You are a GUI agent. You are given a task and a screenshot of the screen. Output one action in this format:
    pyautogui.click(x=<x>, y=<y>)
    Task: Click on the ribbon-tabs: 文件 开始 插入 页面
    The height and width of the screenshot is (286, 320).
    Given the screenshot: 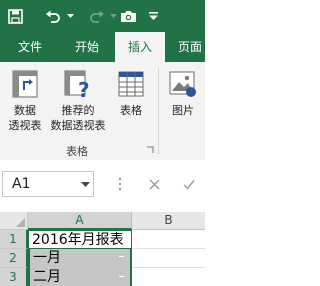 What is the action you would take?
    pyautogui.click(x=102, y=47)
    